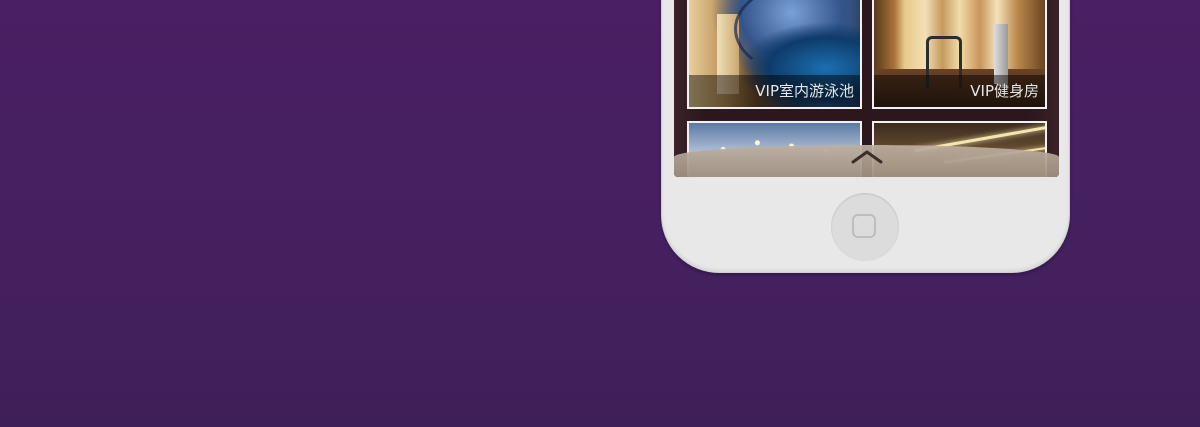 The image size is (1200, 427). I want to click on tile-vip-gym: VIP健身房, so click(959, 54).